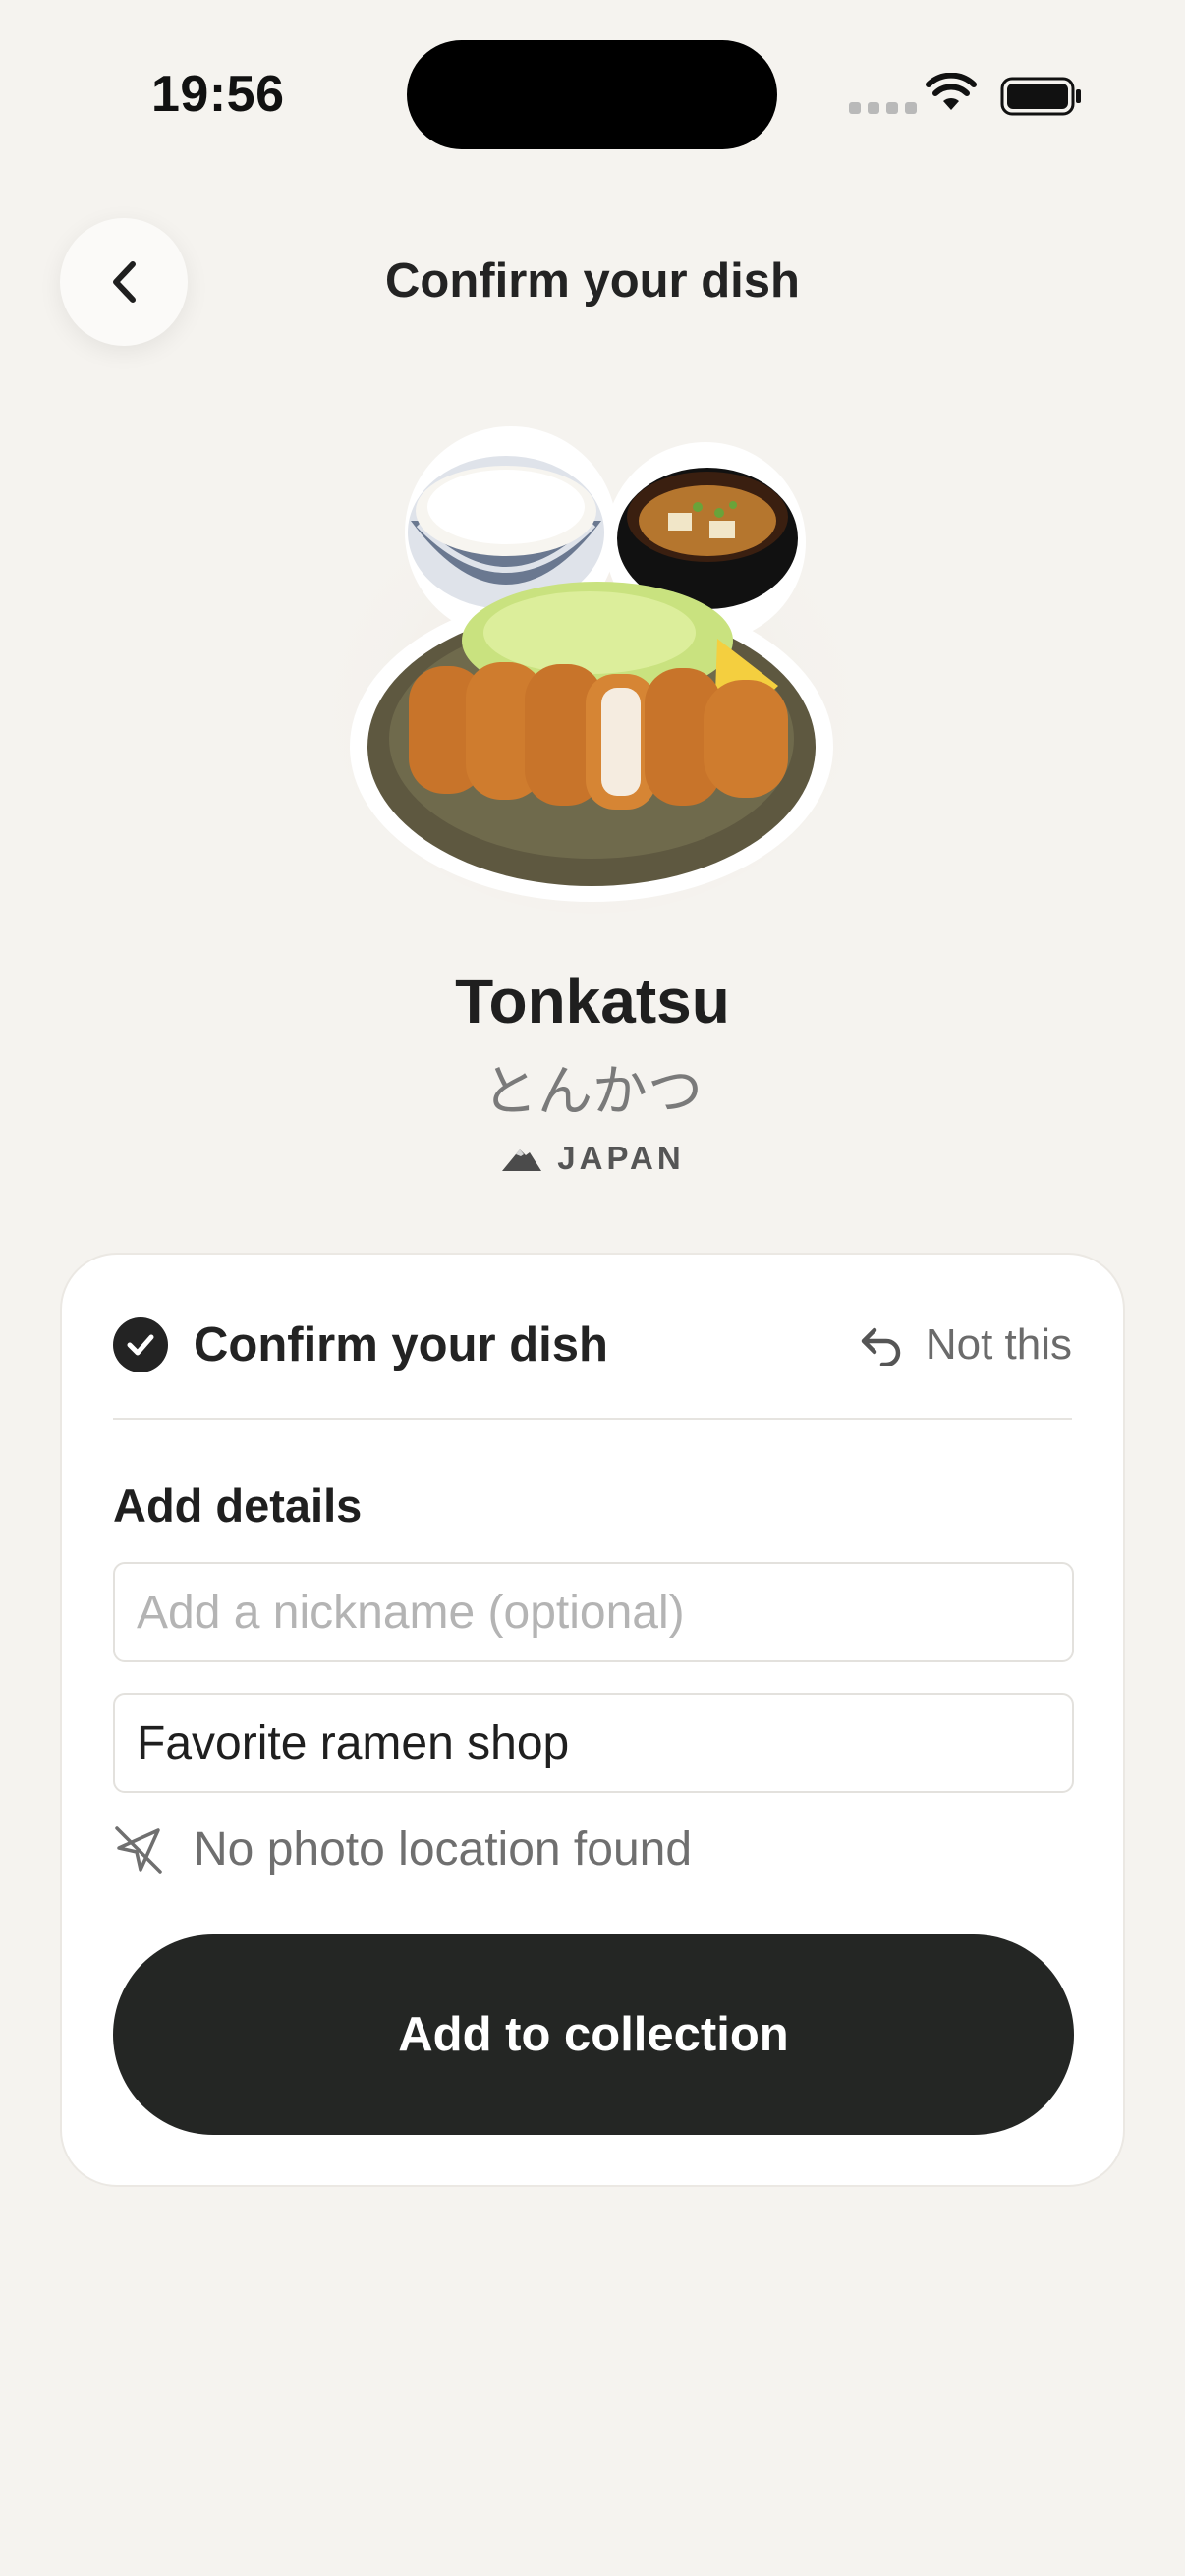 The height and width of the screenshot is (2576, 1185). I want to click on dish-native-name: とんかつ, so click(592, 1092).